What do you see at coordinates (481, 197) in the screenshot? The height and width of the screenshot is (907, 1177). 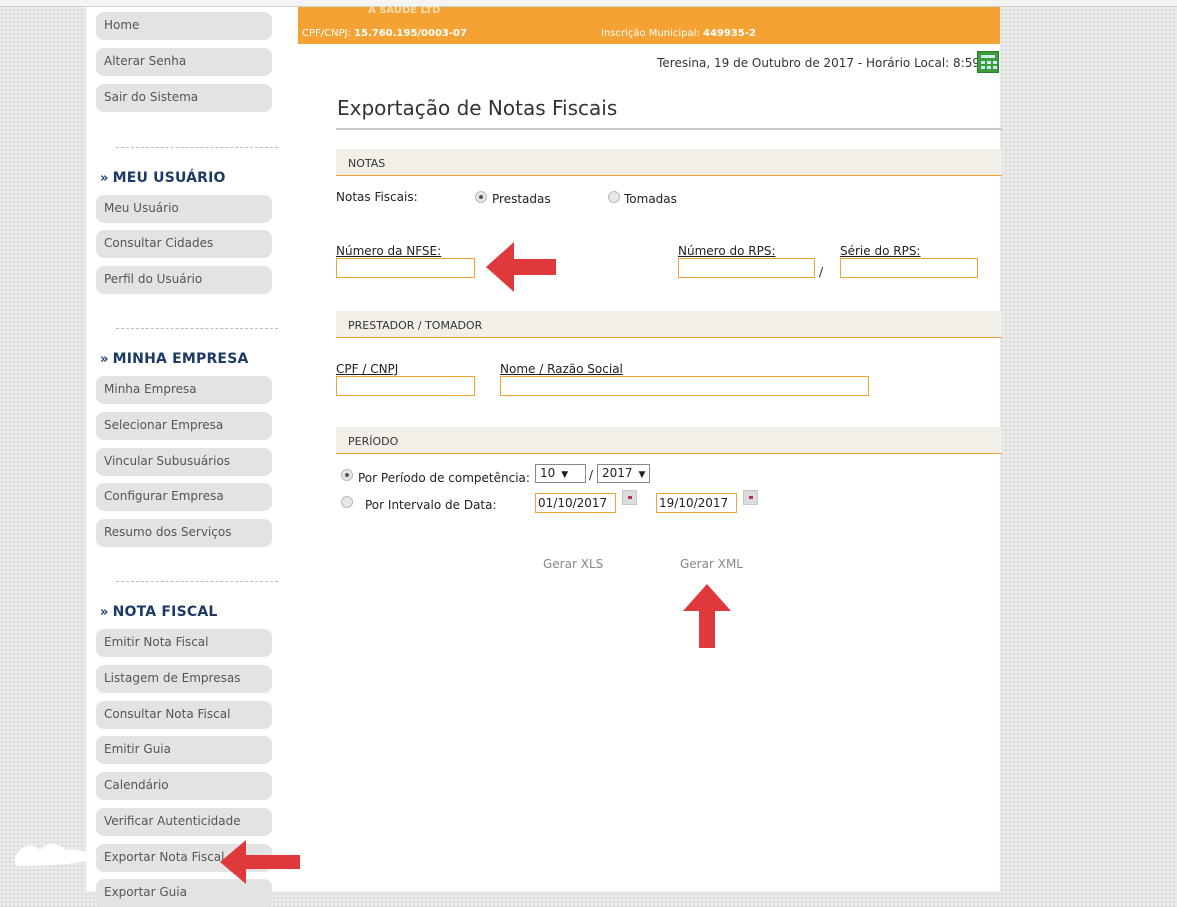 I see `radio-prestadas` at bounding box center [481, 197].